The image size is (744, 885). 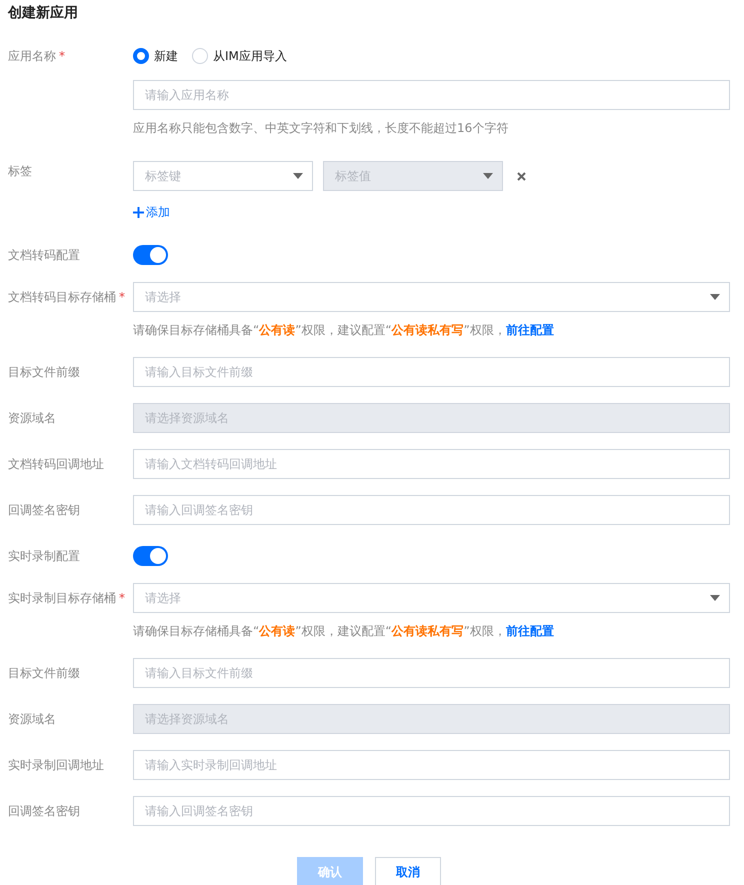 What do you see at coordinates (138, 212) in the screenshot?
I see `plus-icon` at bounding box center [138, 212].